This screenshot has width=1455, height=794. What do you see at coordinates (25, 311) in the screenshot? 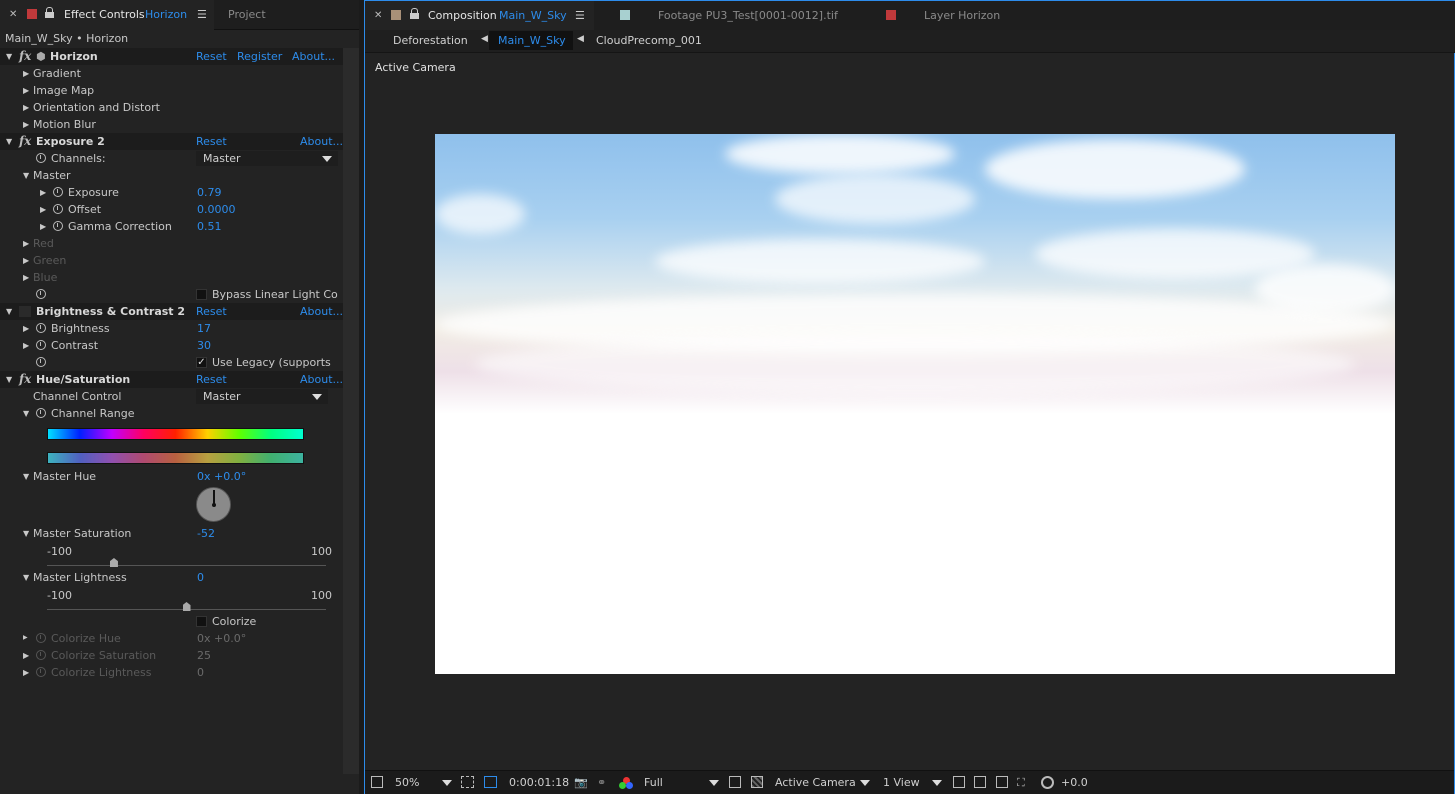
I see `fx-toggle-icon` at bounding box center [25, 311].